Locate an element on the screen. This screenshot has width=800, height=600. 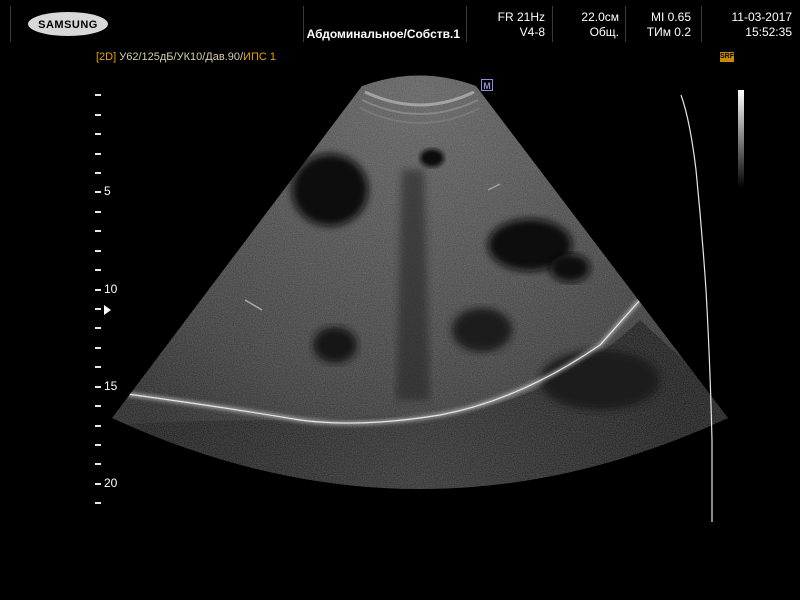
tim-value: ТИм 0.2 is located at coordinates (668, 32).